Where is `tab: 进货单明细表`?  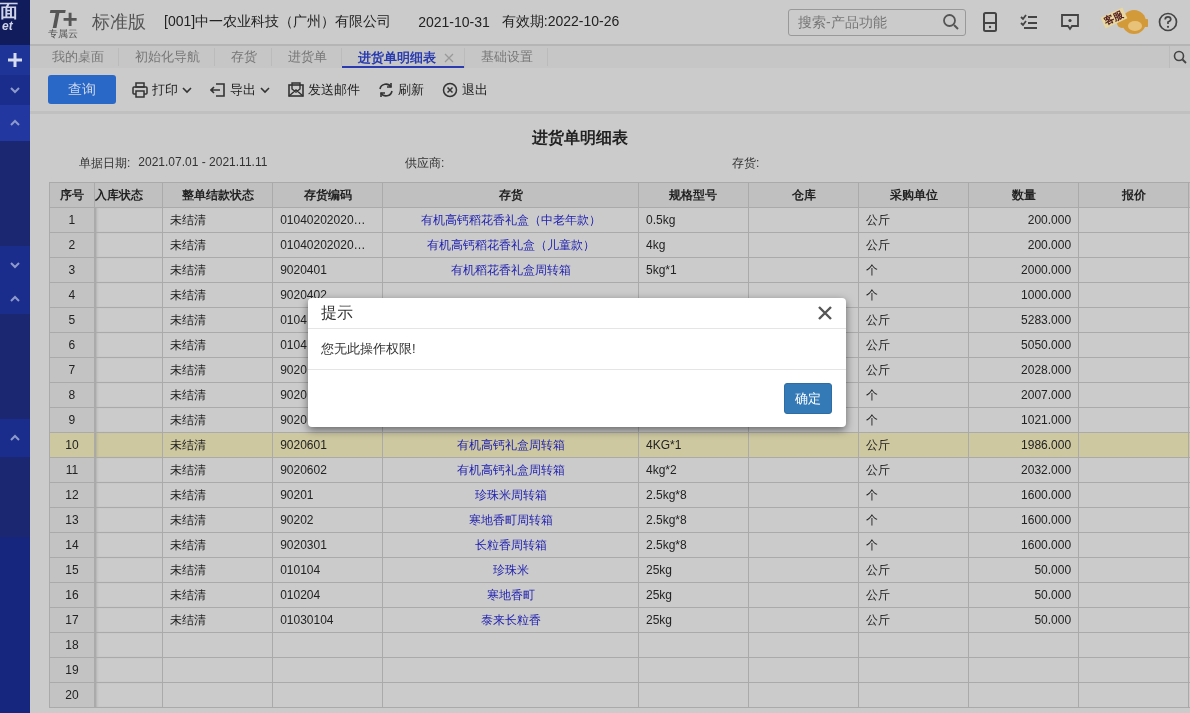
tab: 进货单明细表 is located at coordinates (403, 58).